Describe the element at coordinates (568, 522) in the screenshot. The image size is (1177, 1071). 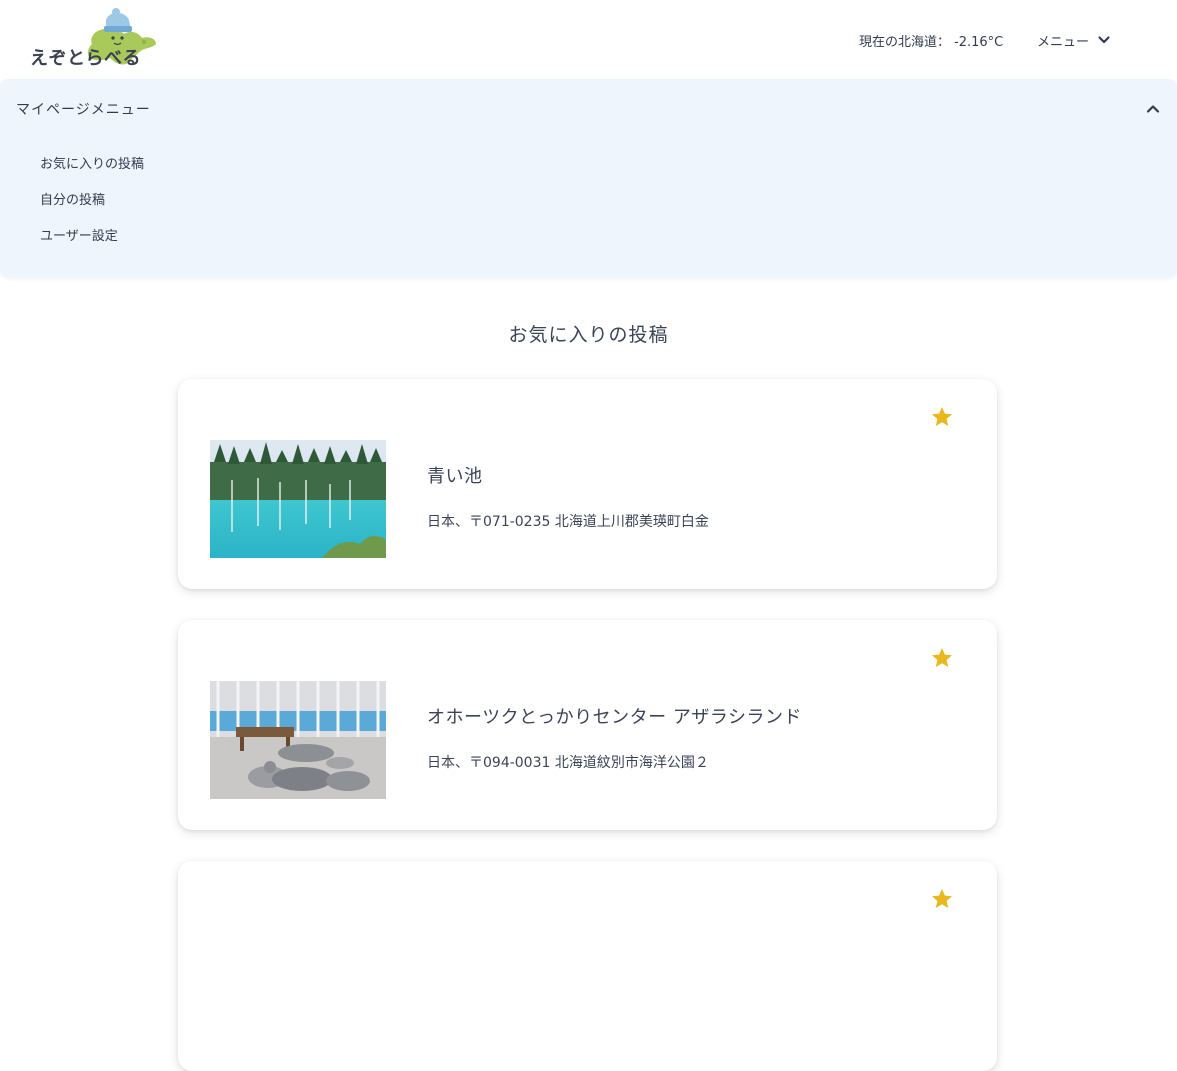
I see `post-address: 日本、〒071-0235 北海道上川郡美瑛町白金` at that location.